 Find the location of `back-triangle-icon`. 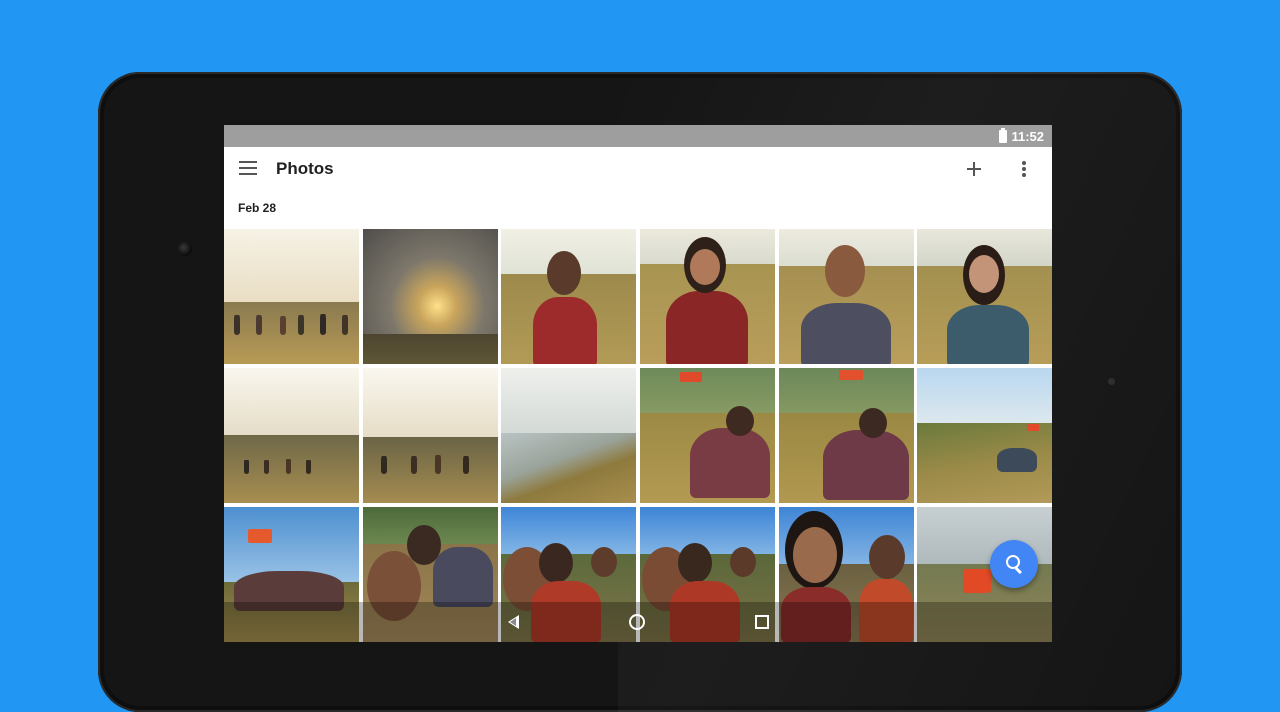

back-triangle-icon is located at coordinates (513, 622).